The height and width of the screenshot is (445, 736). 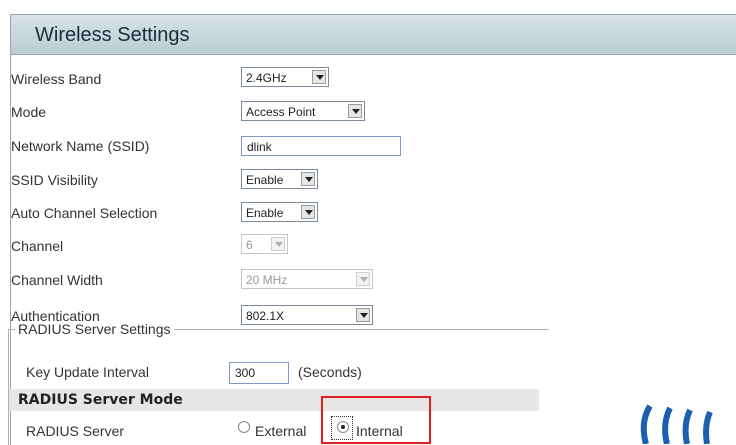 I want to click on auto-channel-select: Enable, so click(x=279, y=212).